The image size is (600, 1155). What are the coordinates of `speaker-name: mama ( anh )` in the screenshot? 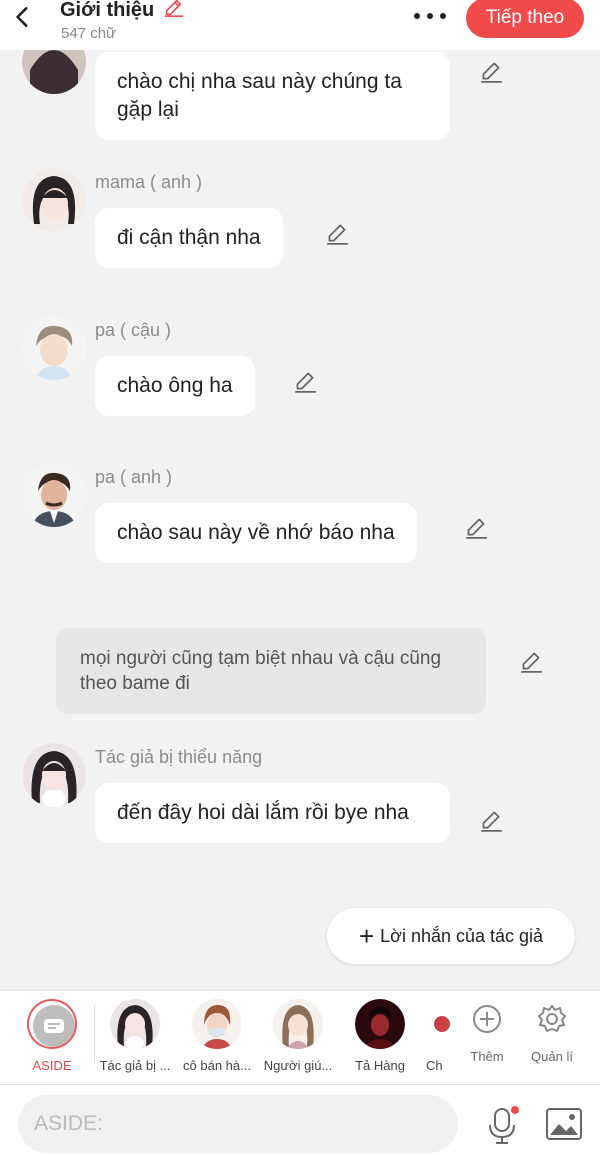 It's located at (149, 182).